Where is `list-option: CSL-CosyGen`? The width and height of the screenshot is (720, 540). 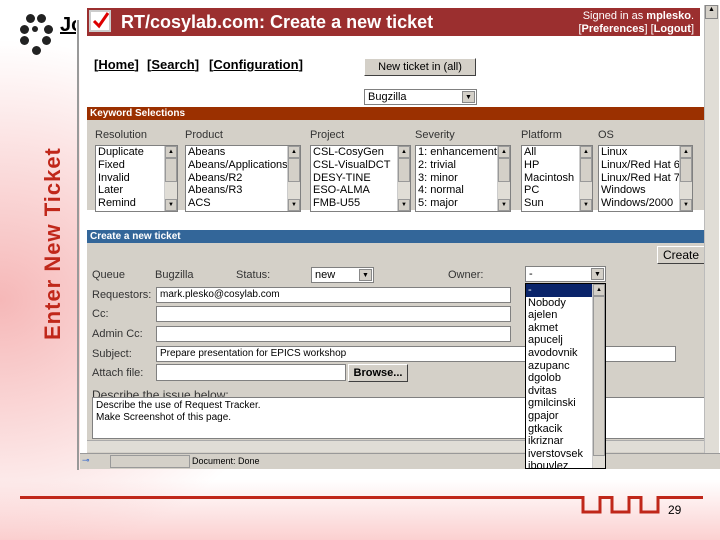
list-option: CSL-CosyGen is located at coordinates (361, 152).